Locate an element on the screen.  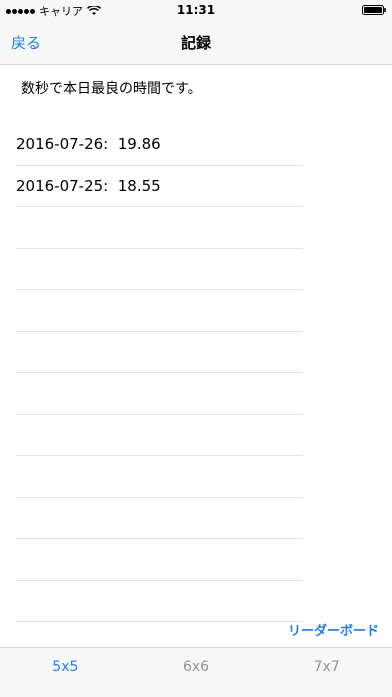
tab-6x6: 6x6 is located at coordinates (196, 672).